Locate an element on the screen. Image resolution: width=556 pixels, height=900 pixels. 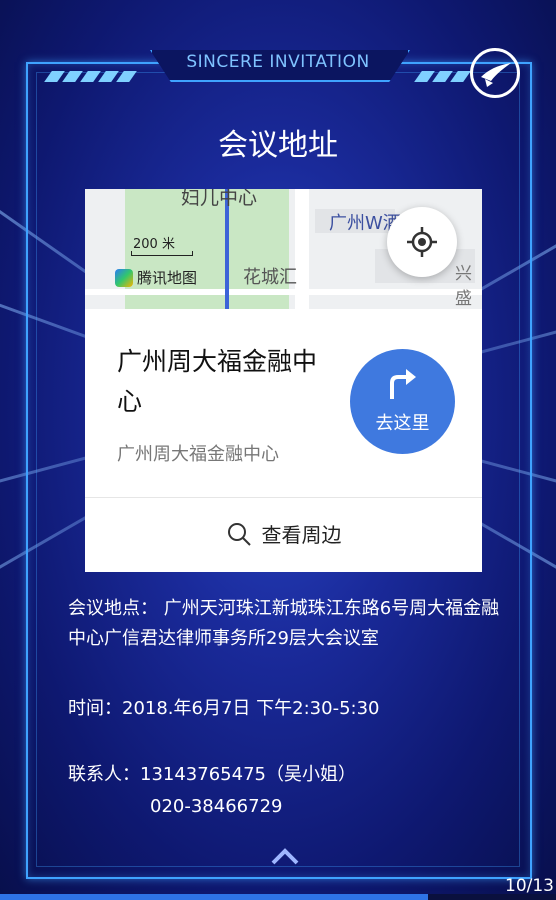
view-nearby-button: 查看周边 is located at coordinates (283, 533).